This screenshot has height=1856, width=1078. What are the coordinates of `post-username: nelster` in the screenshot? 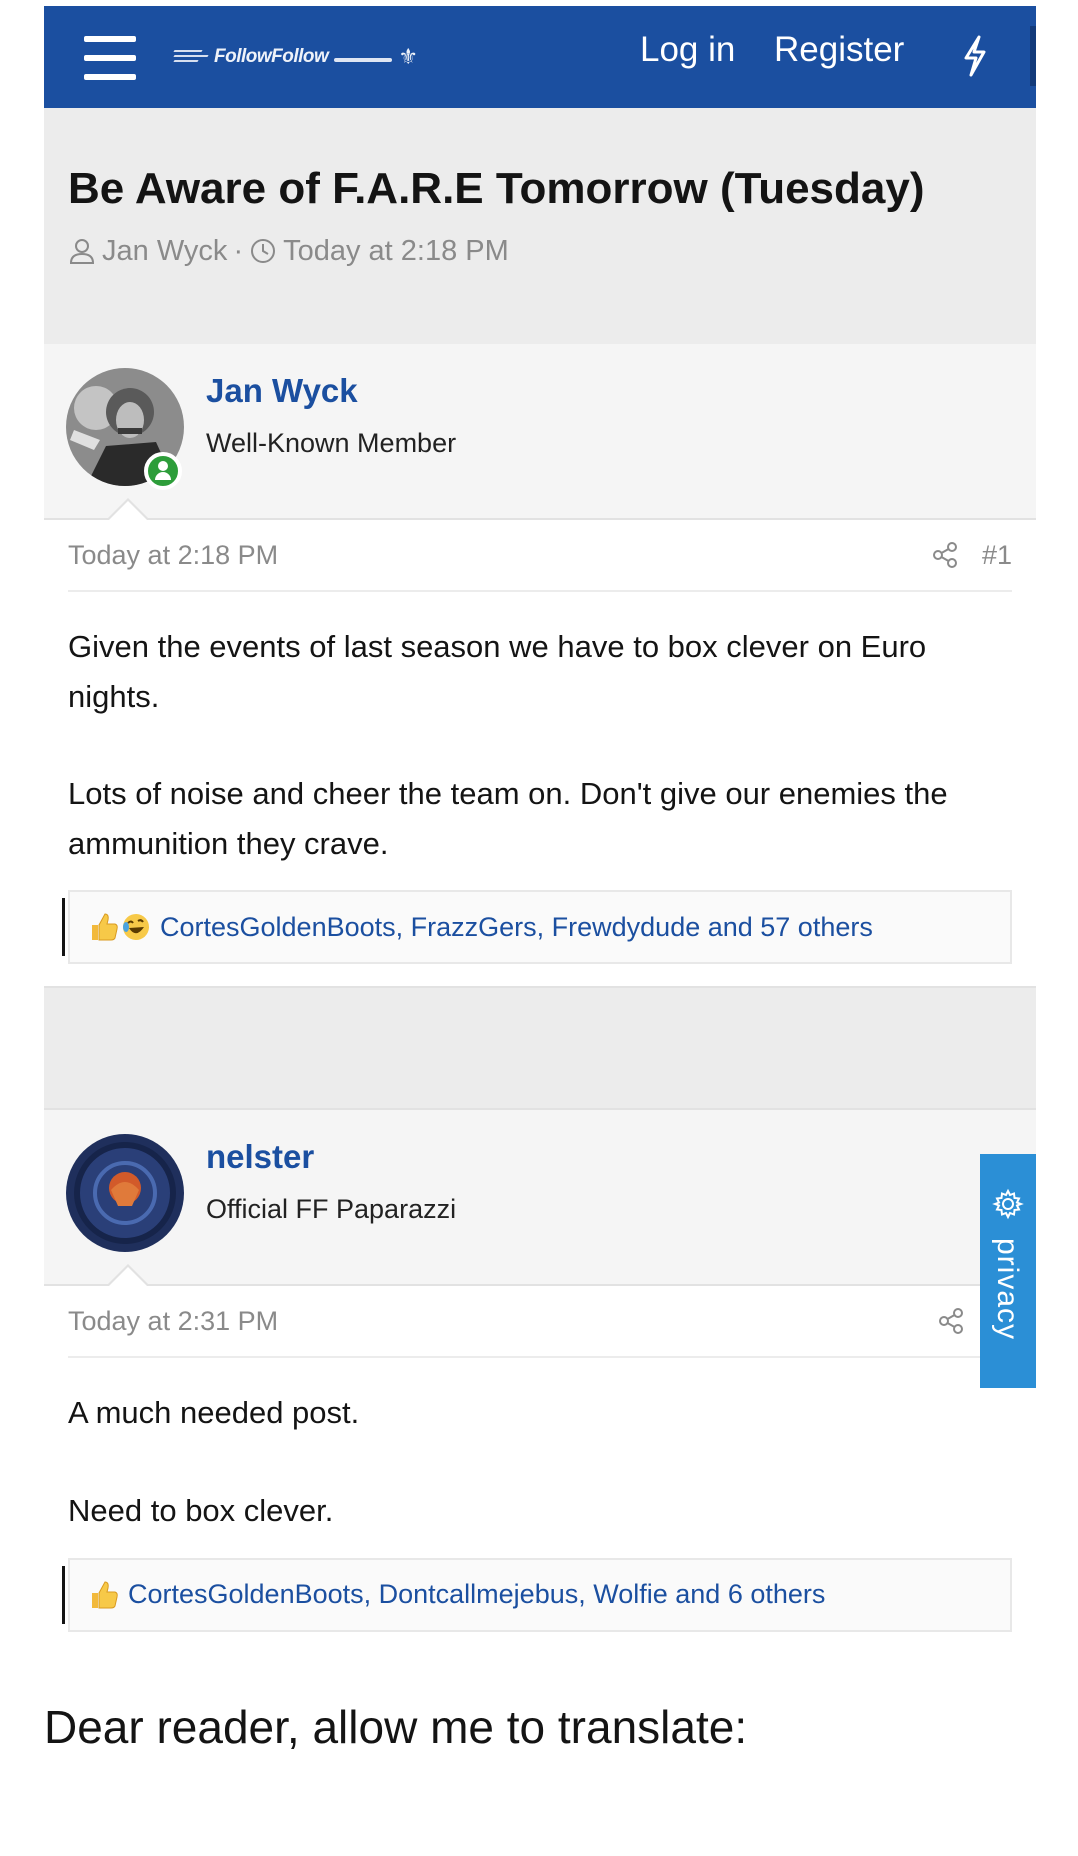 It's located at (260, 1157).